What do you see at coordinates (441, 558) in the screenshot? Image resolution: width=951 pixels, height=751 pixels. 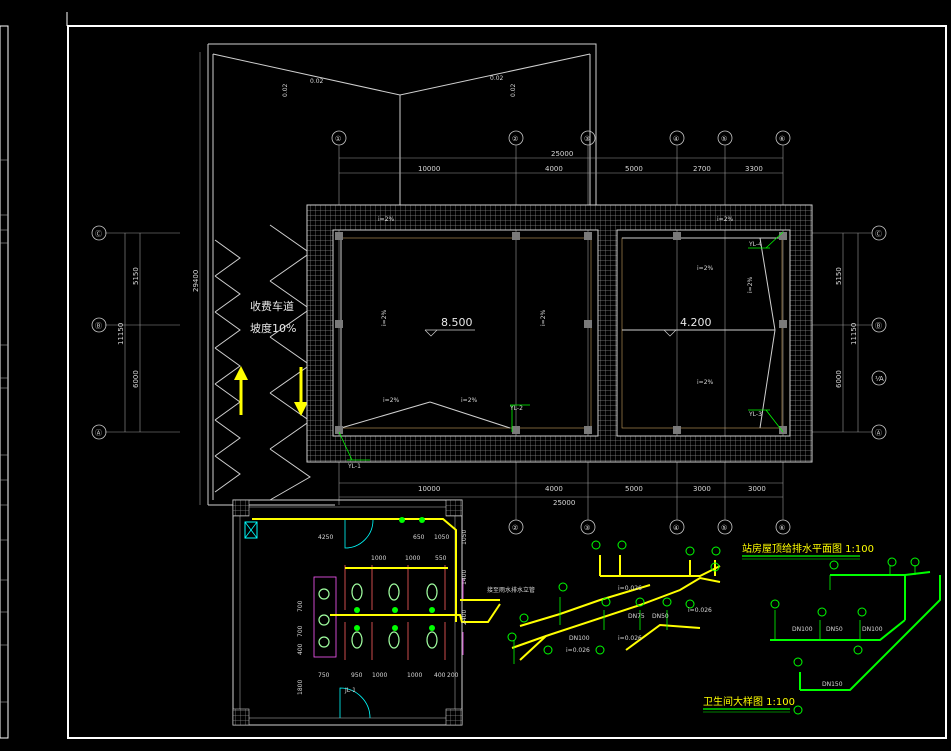 I see `svg-text: 550` at bounding box center [441, 558].